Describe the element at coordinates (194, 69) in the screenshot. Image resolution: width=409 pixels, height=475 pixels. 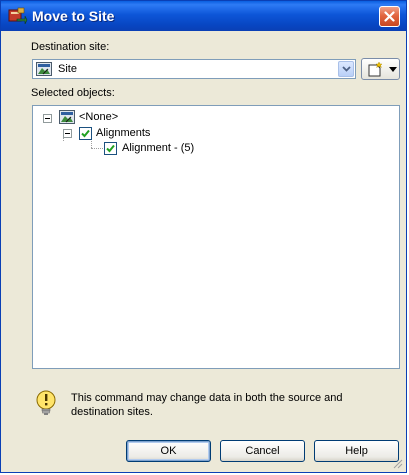
I see `destination-site-combo: Site` at that location.